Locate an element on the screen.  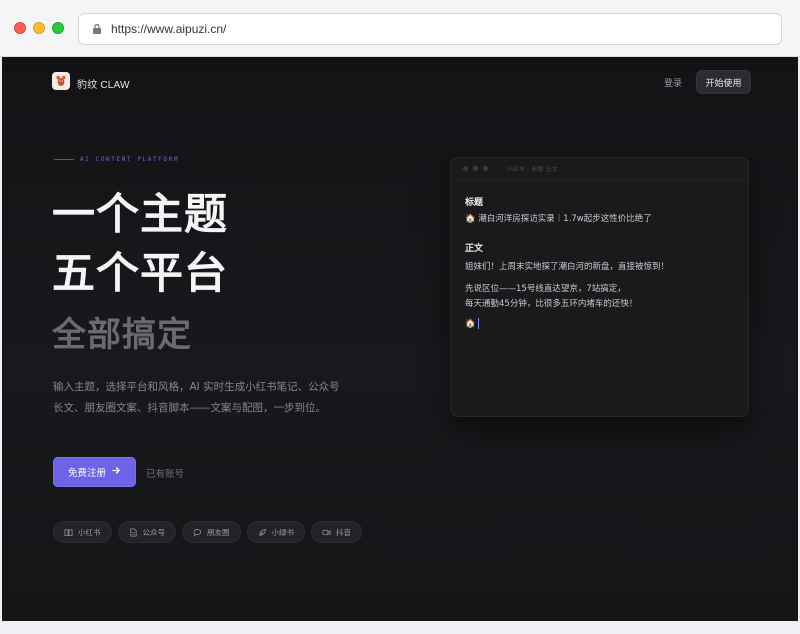
tag-label: 小绿书 is located at coordinates (283, 532).